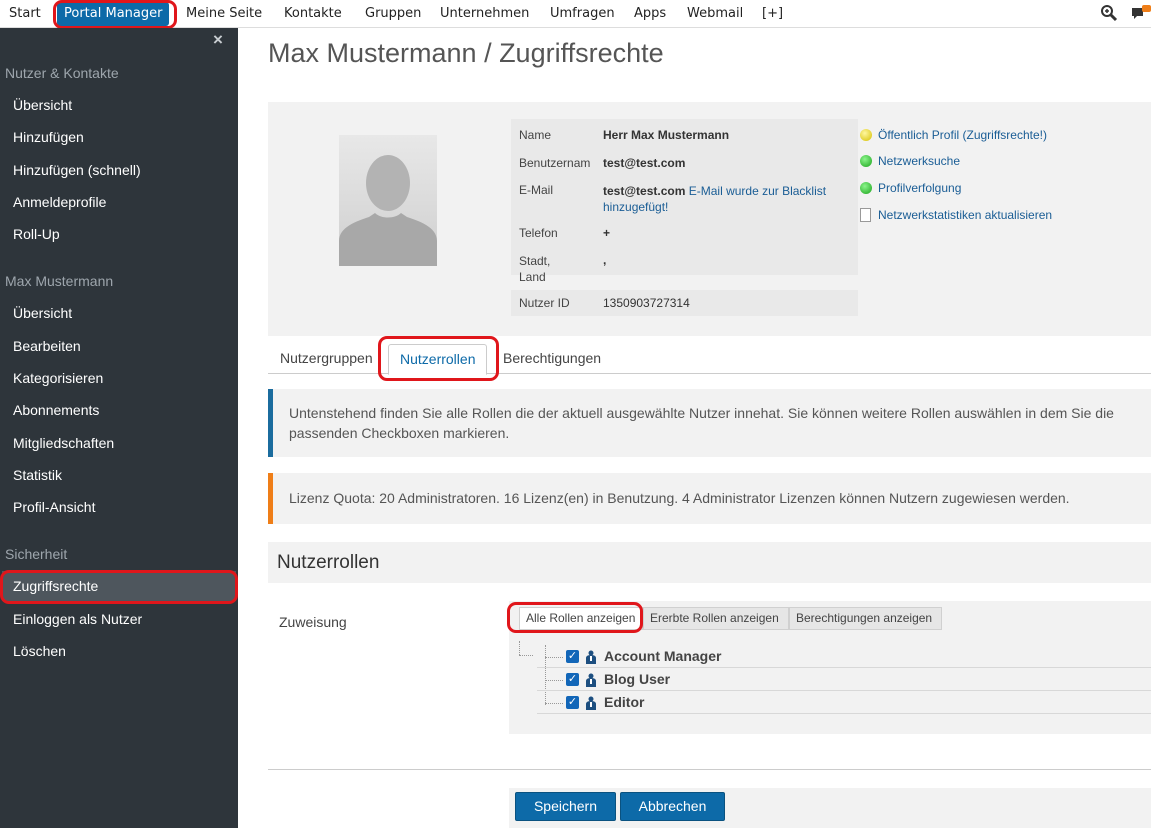  What do you see at coordinates (36, 554) in the screenshot?
I see `sidebar-section-title: Sicherheit` at bounding box center [36, 554].